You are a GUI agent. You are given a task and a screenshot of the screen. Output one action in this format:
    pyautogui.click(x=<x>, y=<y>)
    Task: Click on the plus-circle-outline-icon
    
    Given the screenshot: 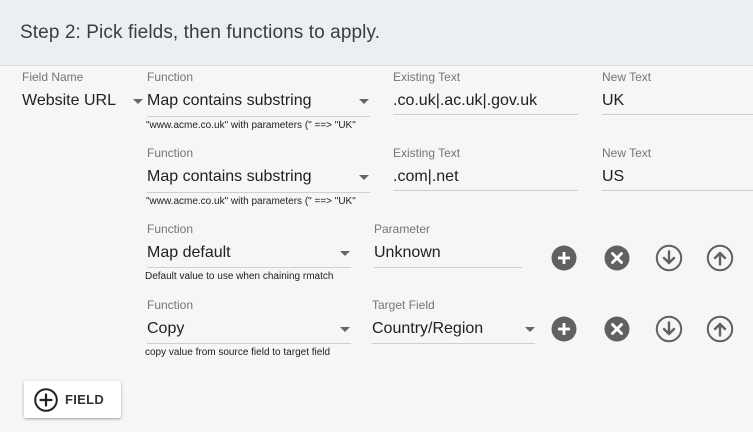 What is the action you would take?
    pyautogui.click(x=46, y=399)
    